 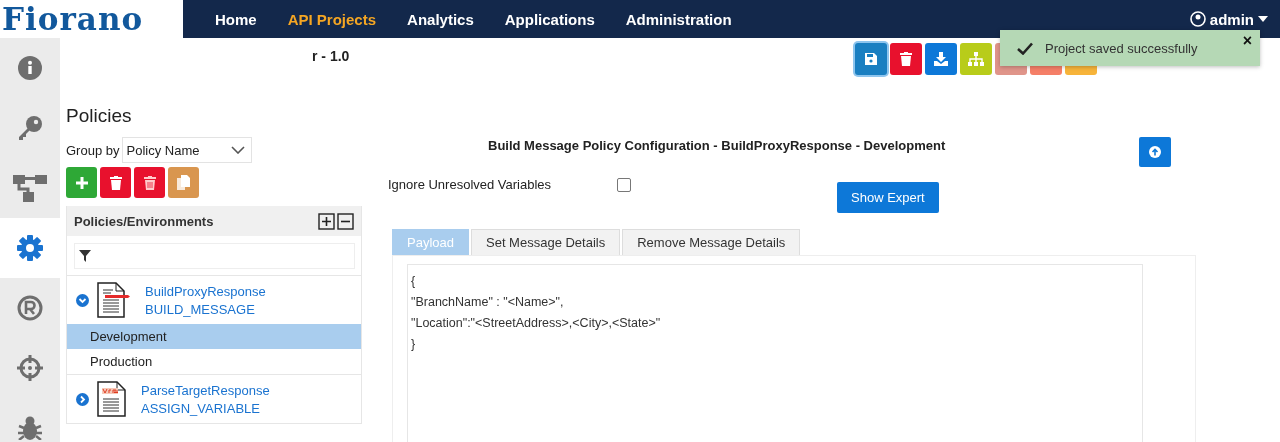 What do you see at coordinates (326, 221) in the screenshot?
I see `expand-all-icon` at bounding box center [326, 221].